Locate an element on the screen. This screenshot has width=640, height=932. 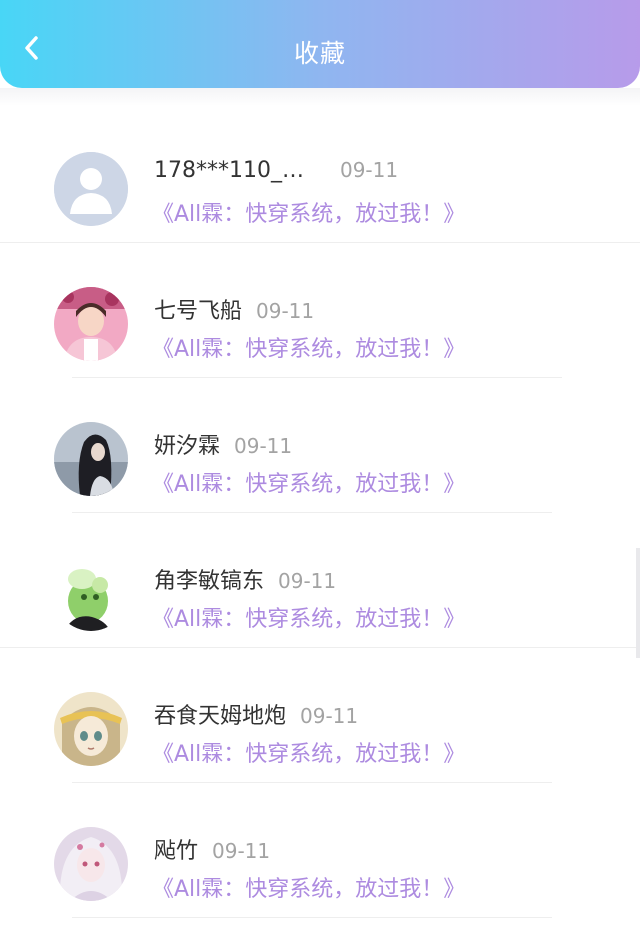
list-item: 角李敏镐东 09-11 《All霖：快穿系统，放过我！》 is located at coordinates (320, 580).